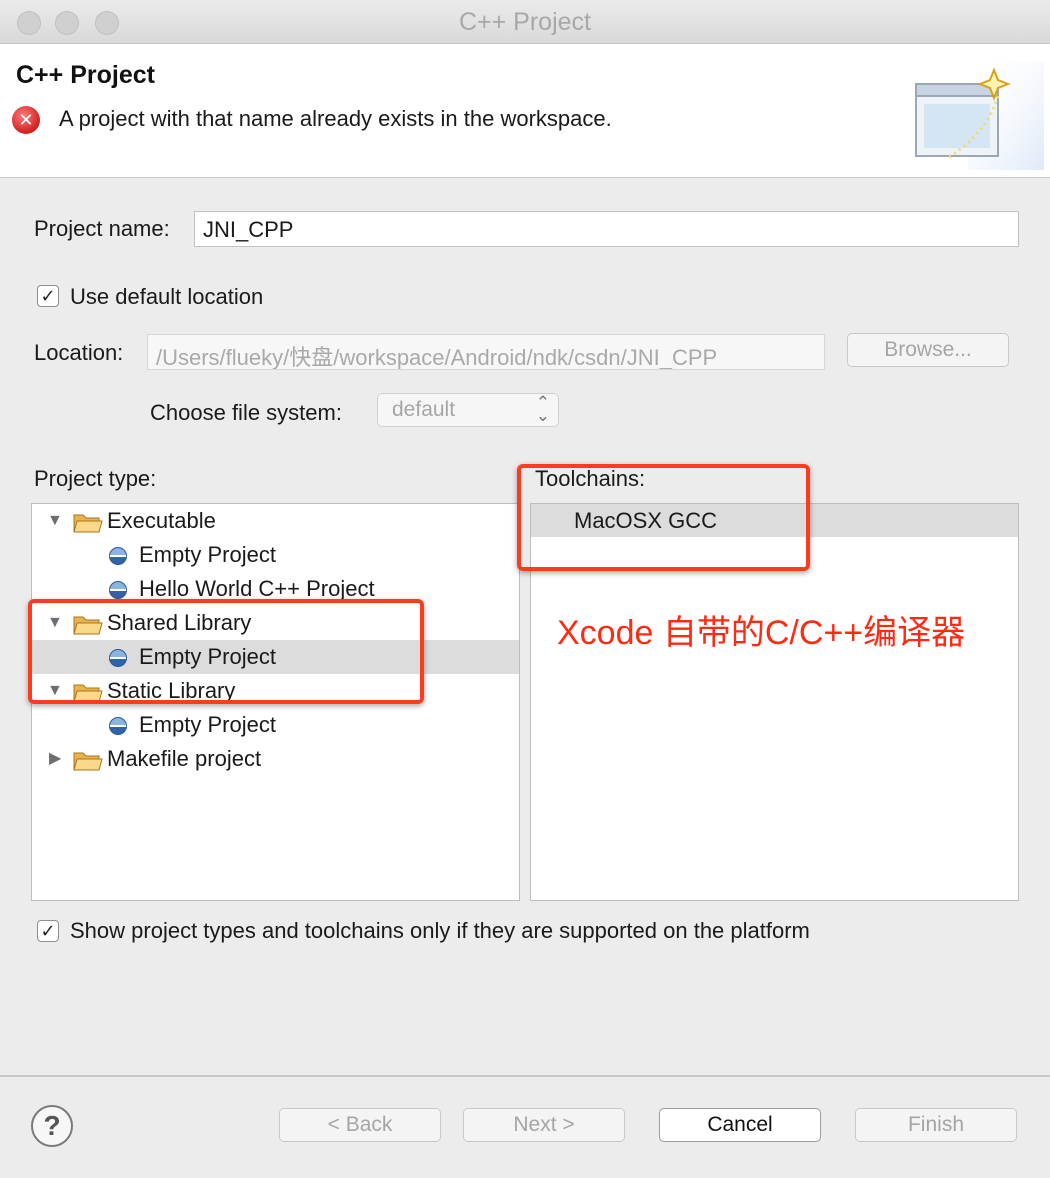 The image size is (1050, 1178). I want to click on collapsed-triangle-icon: ▶, so click(57, 759).